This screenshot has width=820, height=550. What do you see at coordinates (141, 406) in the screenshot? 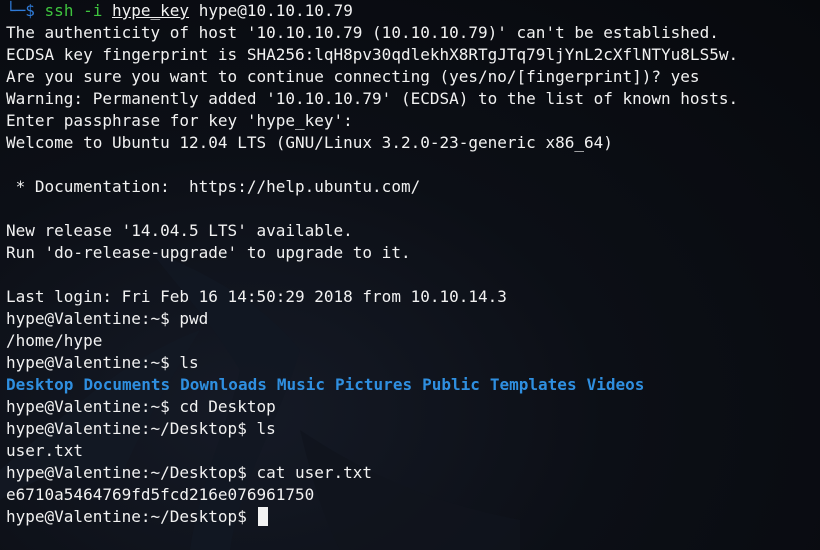
I see `cd-command-line: hype@Valentine:~$ cd Desktop` at bounding box center [141, 406].